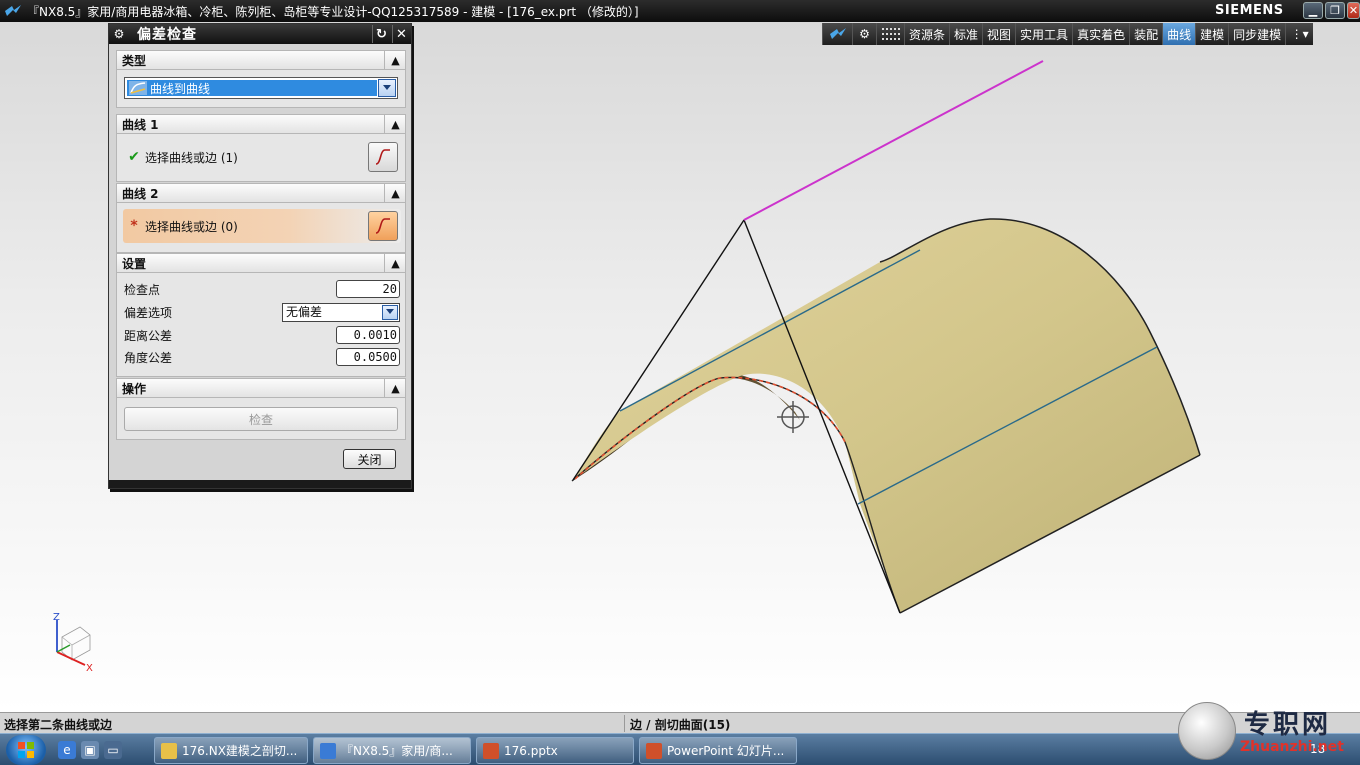 The width and height of the screenshot is (1360, 765). I want to click on curve1-section: 曲线 1 ▲ ✔ 选择曲线或边 (1), so click(261, 148).